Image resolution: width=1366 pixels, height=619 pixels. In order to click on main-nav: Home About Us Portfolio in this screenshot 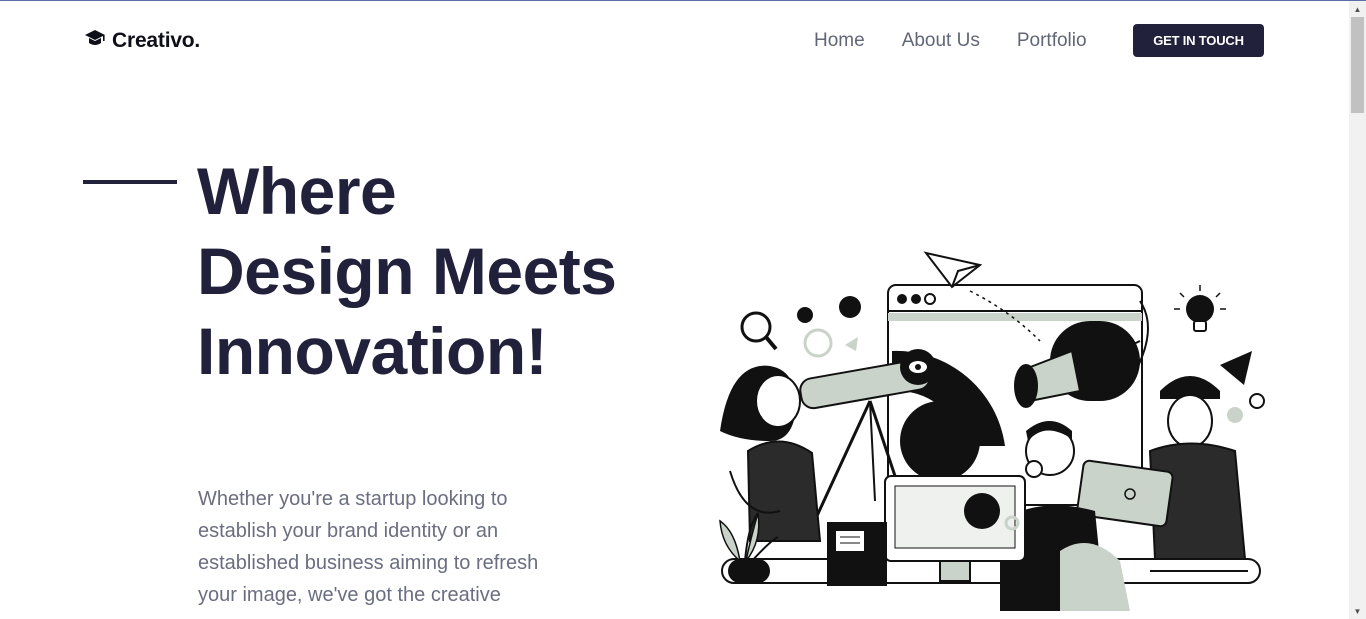, I will do `click(950, 41)`.